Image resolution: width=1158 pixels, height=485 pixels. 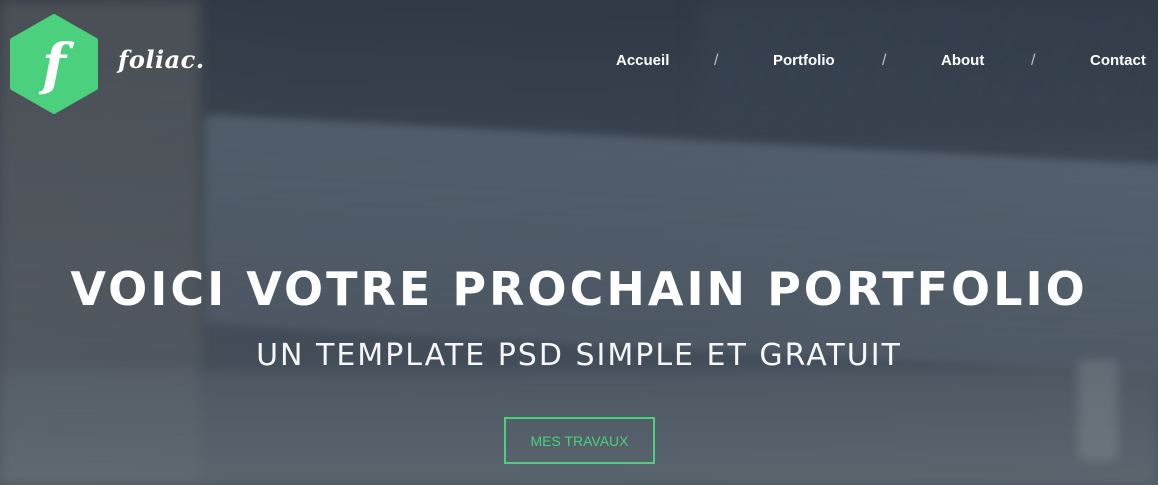 I want to click on nav-item-accueil: Accueil, so click(x=642, y=60).